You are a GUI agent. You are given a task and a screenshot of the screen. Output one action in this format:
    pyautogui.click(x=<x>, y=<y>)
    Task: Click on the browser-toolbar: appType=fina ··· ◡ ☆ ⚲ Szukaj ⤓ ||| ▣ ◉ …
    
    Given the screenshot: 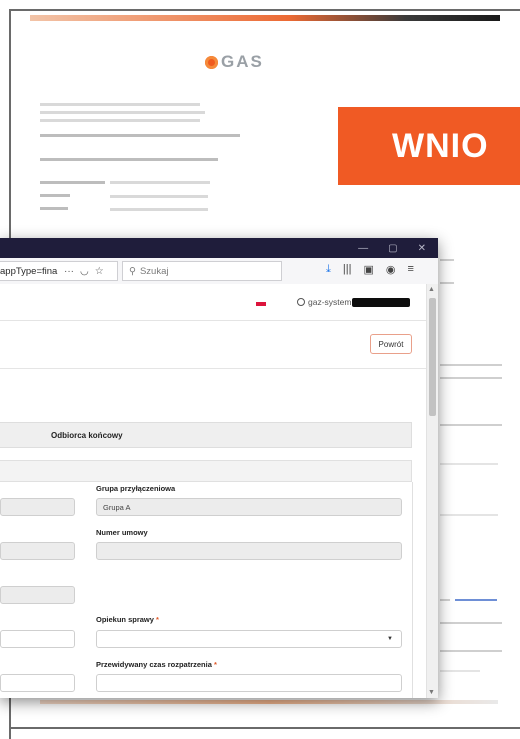 What is the action you would take?
    pyautogui.click(x=219, y=271)
    